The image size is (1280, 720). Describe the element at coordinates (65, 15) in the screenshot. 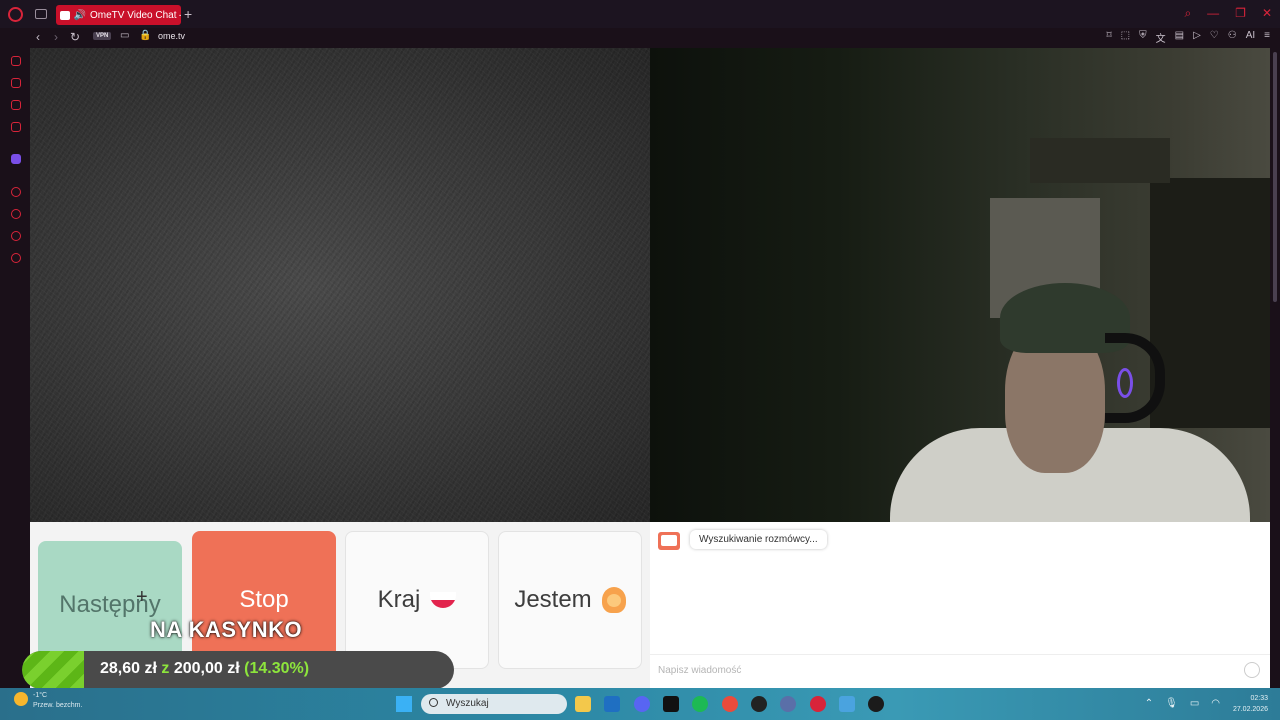

I see `ometv-favicon-icon` at that location.